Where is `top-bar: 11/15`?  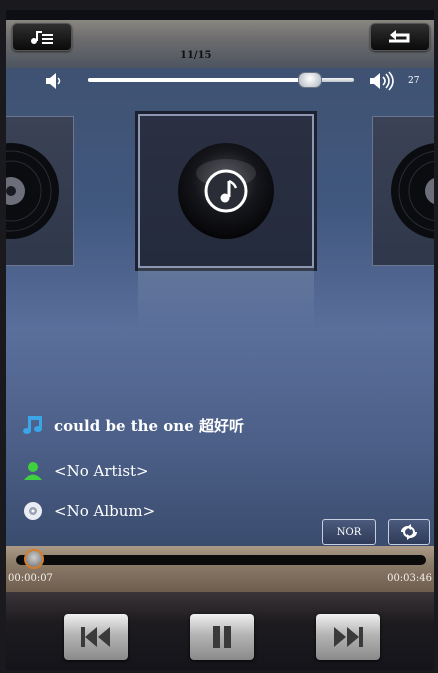 top-bar: 11/15 is located at coordinates (220, 44).